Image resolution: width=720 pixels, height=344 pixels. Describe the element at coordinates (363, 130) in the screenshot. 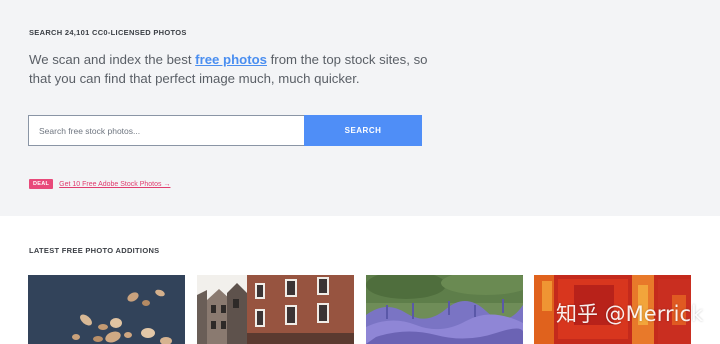

I see `search-button: SEARCH` at that location.